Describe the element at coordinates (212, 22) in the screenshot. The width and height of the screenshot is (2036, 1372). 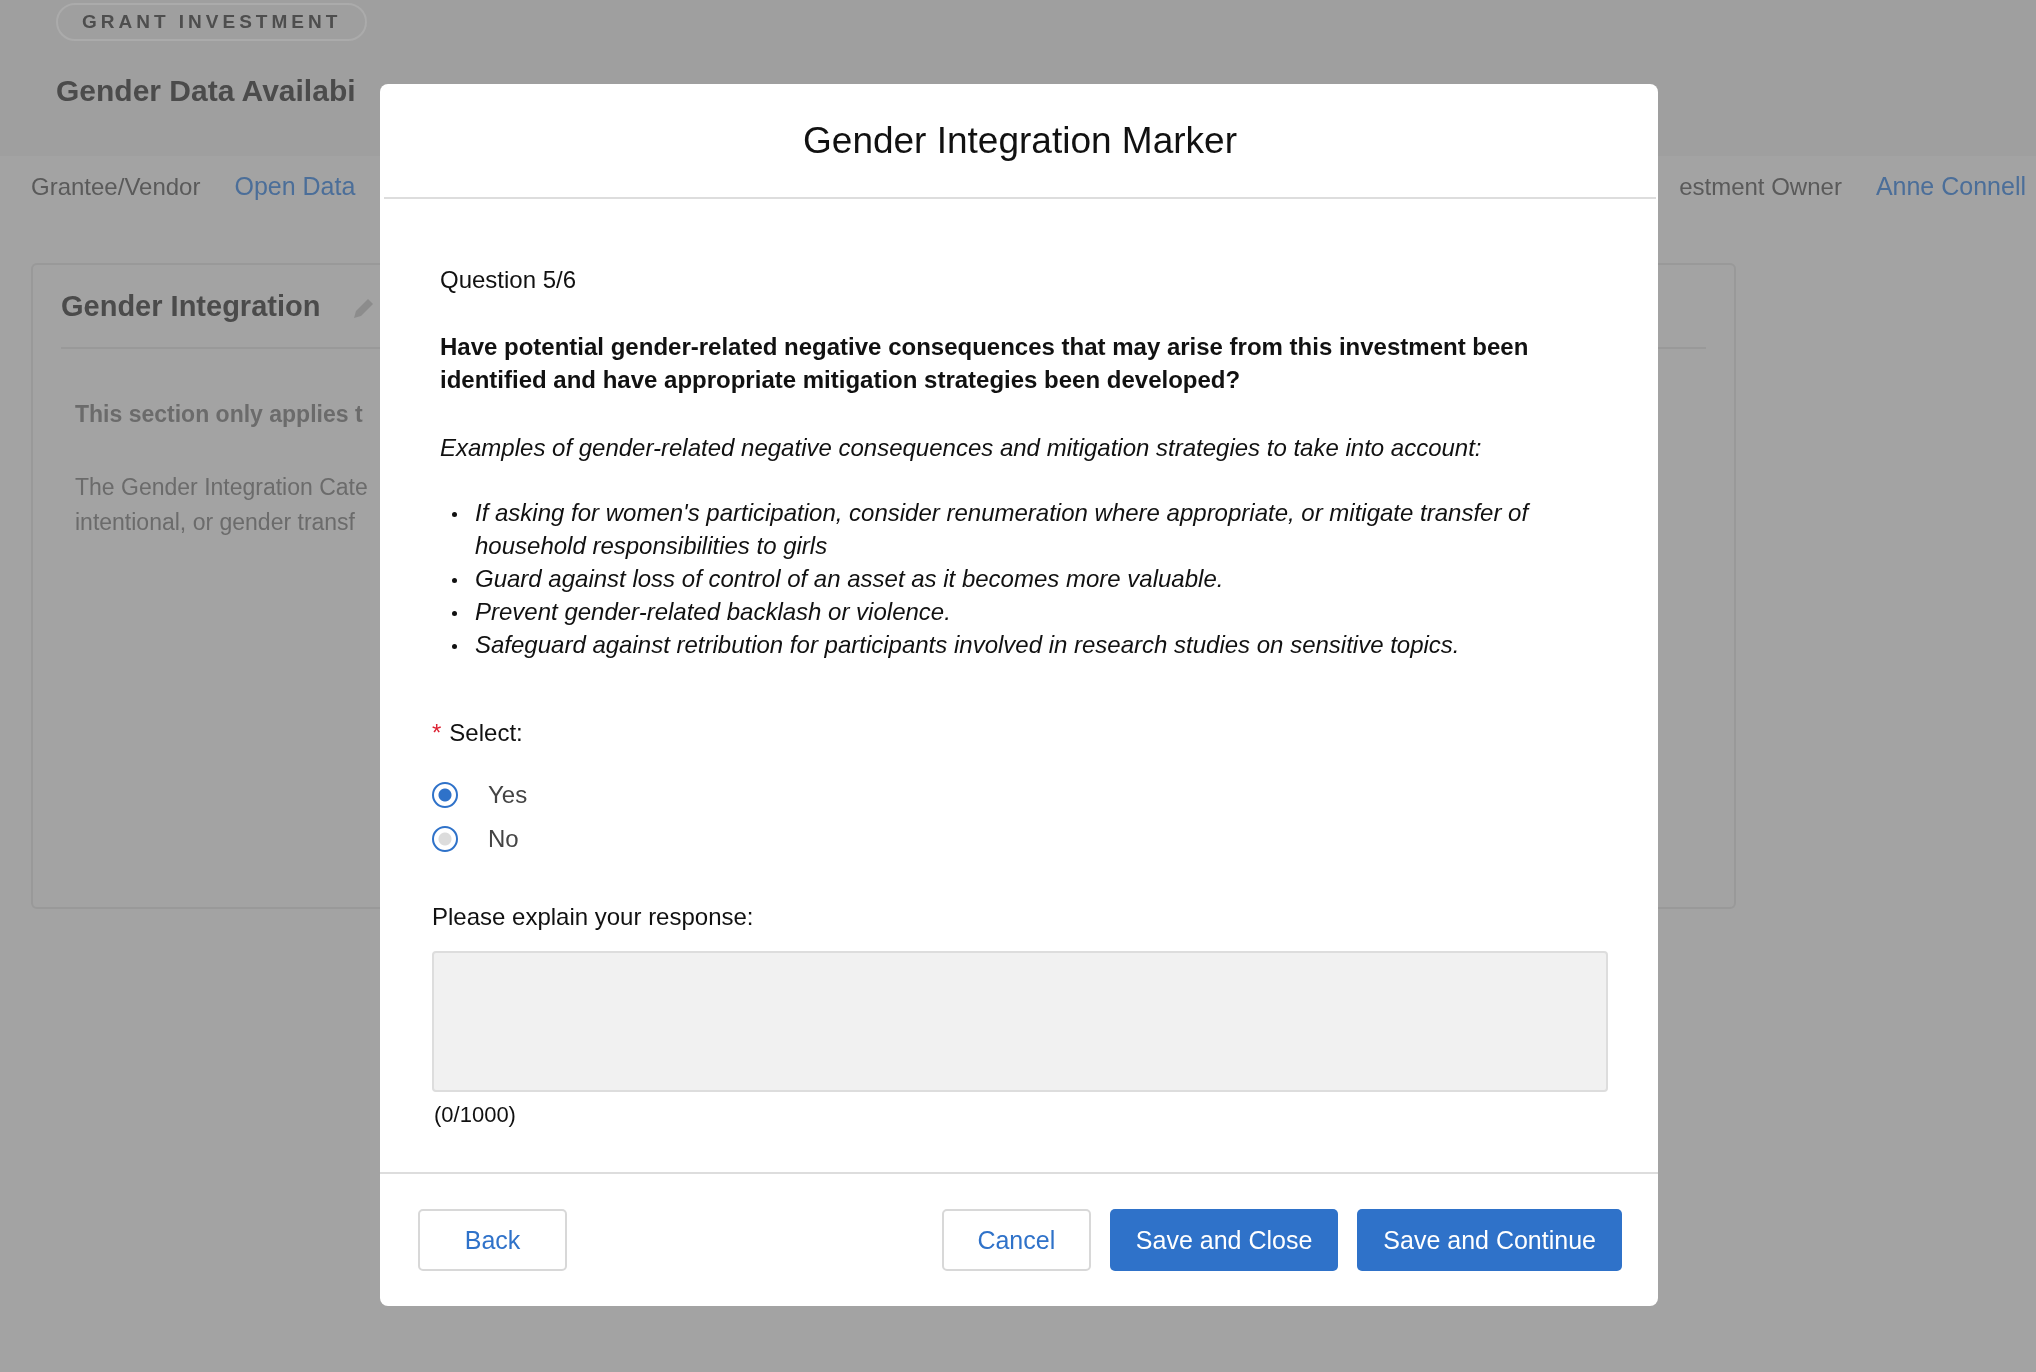
I see `record-type-badge: GRANT INVESTMENT` at that location.